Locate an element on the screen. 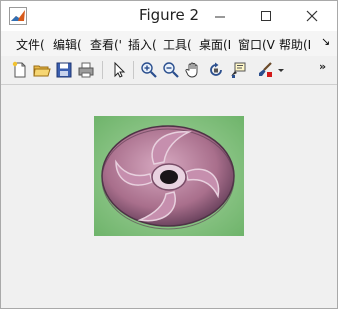 Image resolution: width=338 pixels, height=309 pixels. title-bar: Figure 2 is located at coordinates (169, 16).